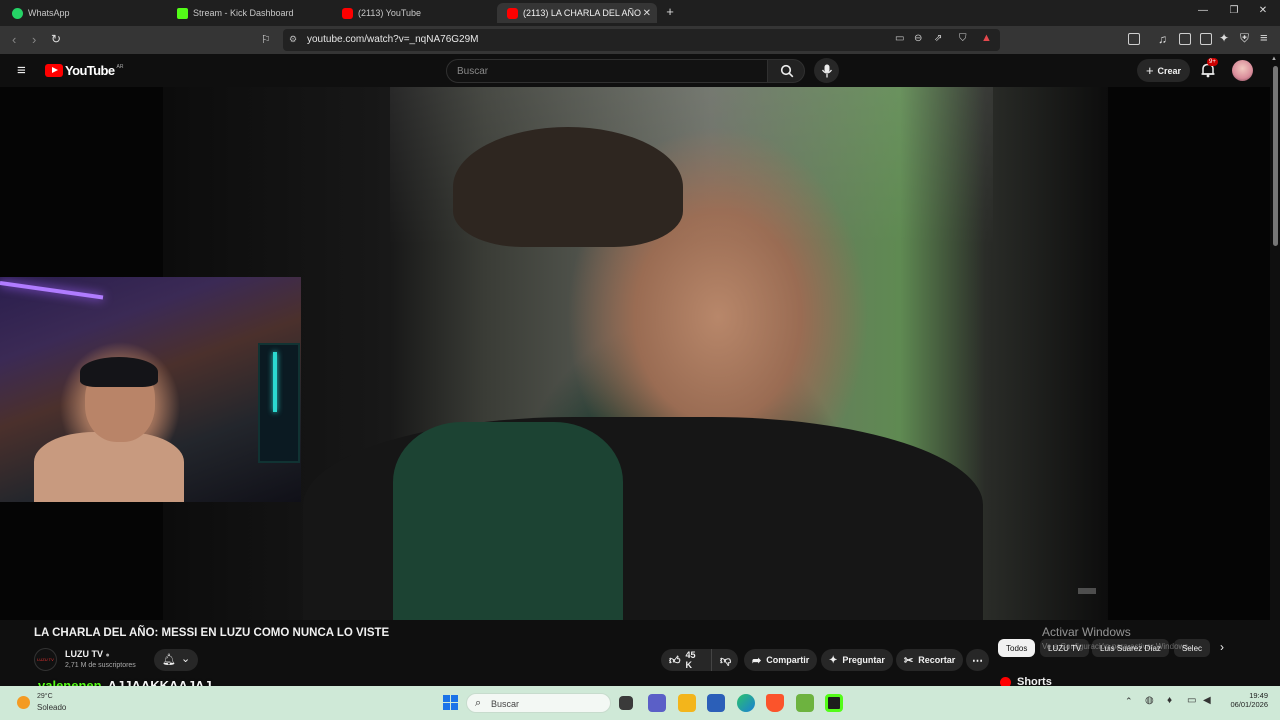 The image size is (1280, 720). I want to click on tab-whatsapp: WhatsApp, so click(82, 13).